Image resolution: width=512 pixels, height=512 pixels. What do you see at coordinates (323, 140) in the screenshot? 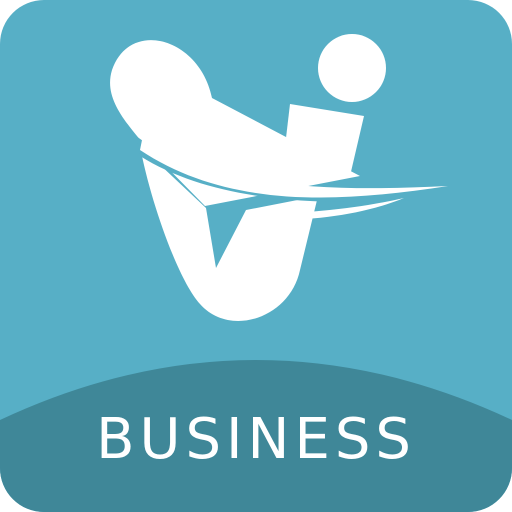
I see `logo-right-stem` at bounding box center [323, 140].